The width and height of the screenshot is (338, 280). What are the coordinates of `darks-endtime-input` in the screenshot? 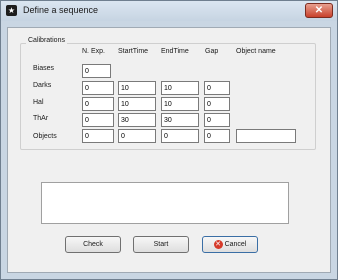 It's located at (180, 88).